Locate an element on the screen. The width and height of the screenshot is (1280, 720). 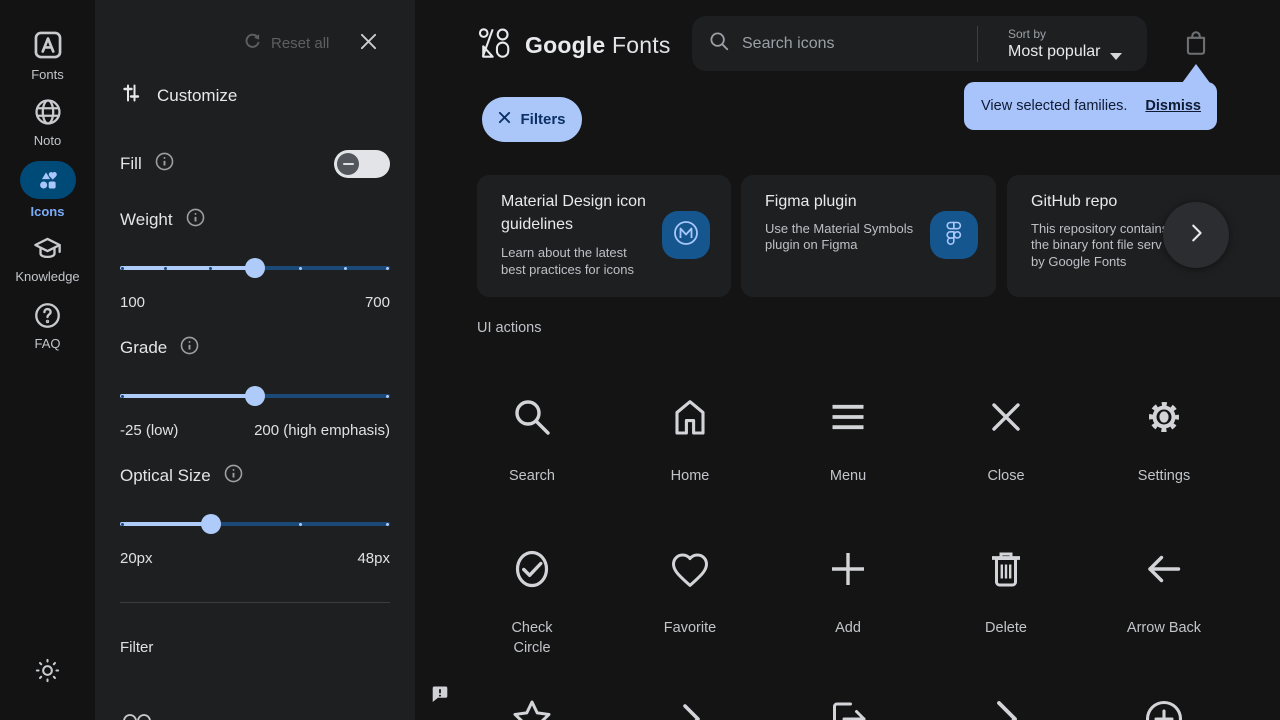
icon-tile-arrow-forward-ios is located at coordinates (1006, 703).